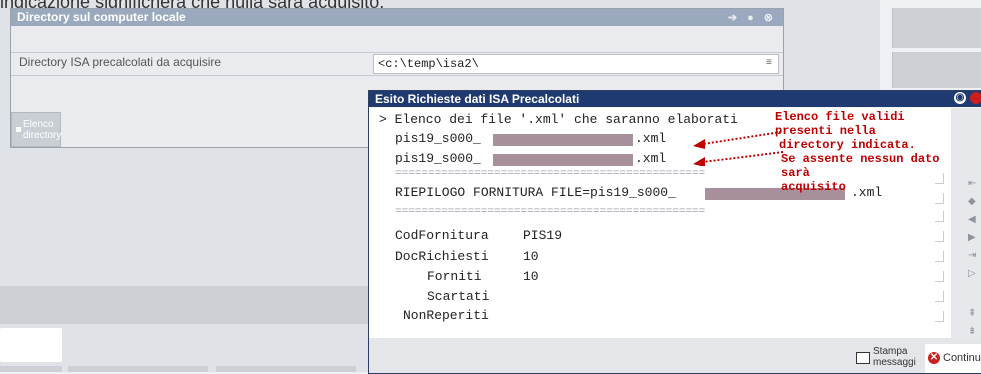  Describe the element at coordinates (975, 98) in the screenshot. I see `close-icon` at that location.